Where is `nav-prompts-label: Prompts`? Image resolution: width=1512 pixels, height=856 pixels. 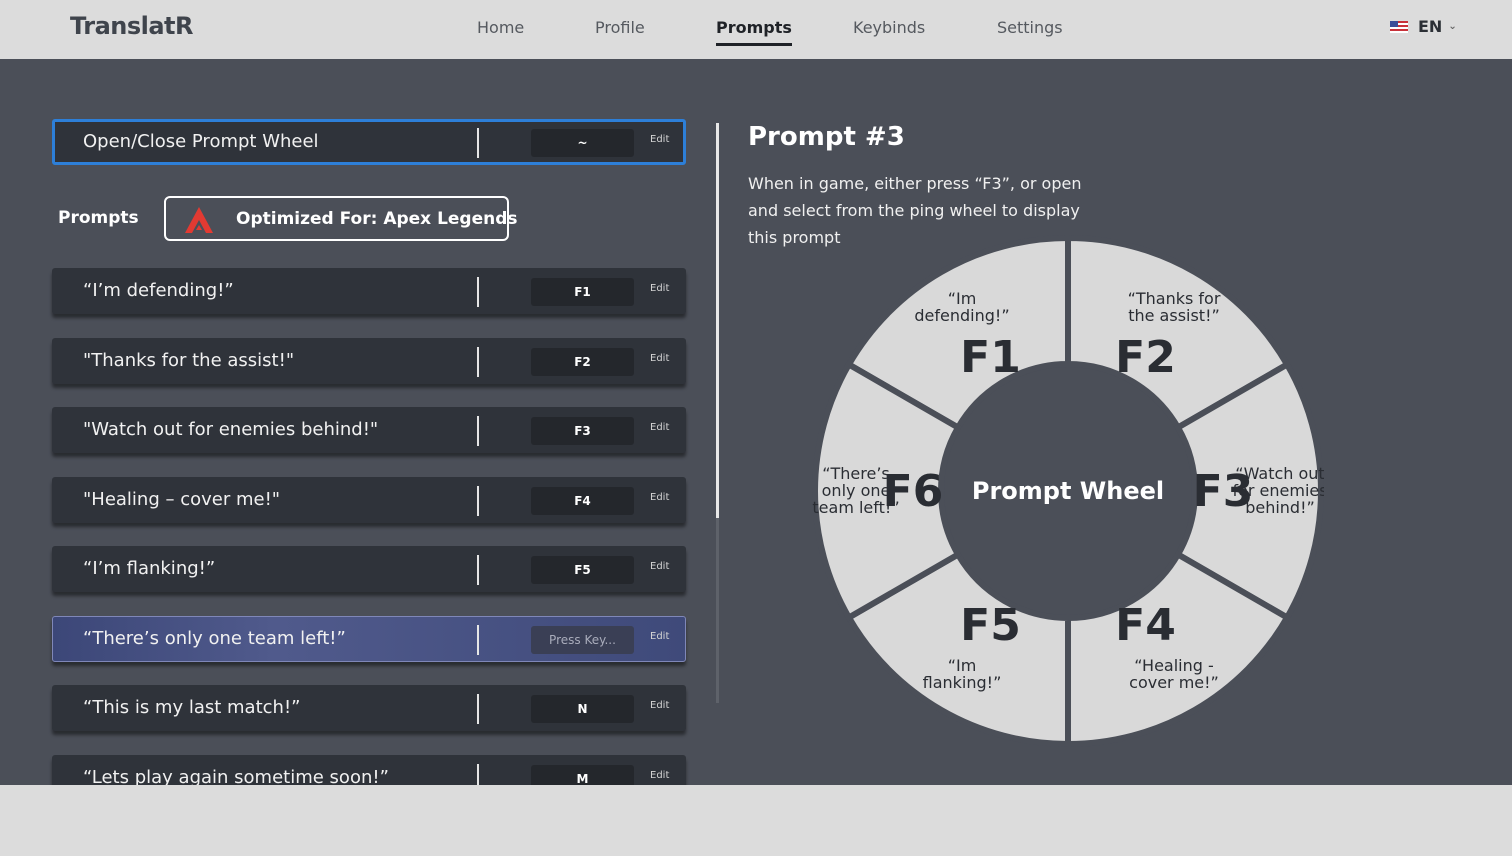
nav-prompts-label: Prompts is located at coordinates (754, 27).